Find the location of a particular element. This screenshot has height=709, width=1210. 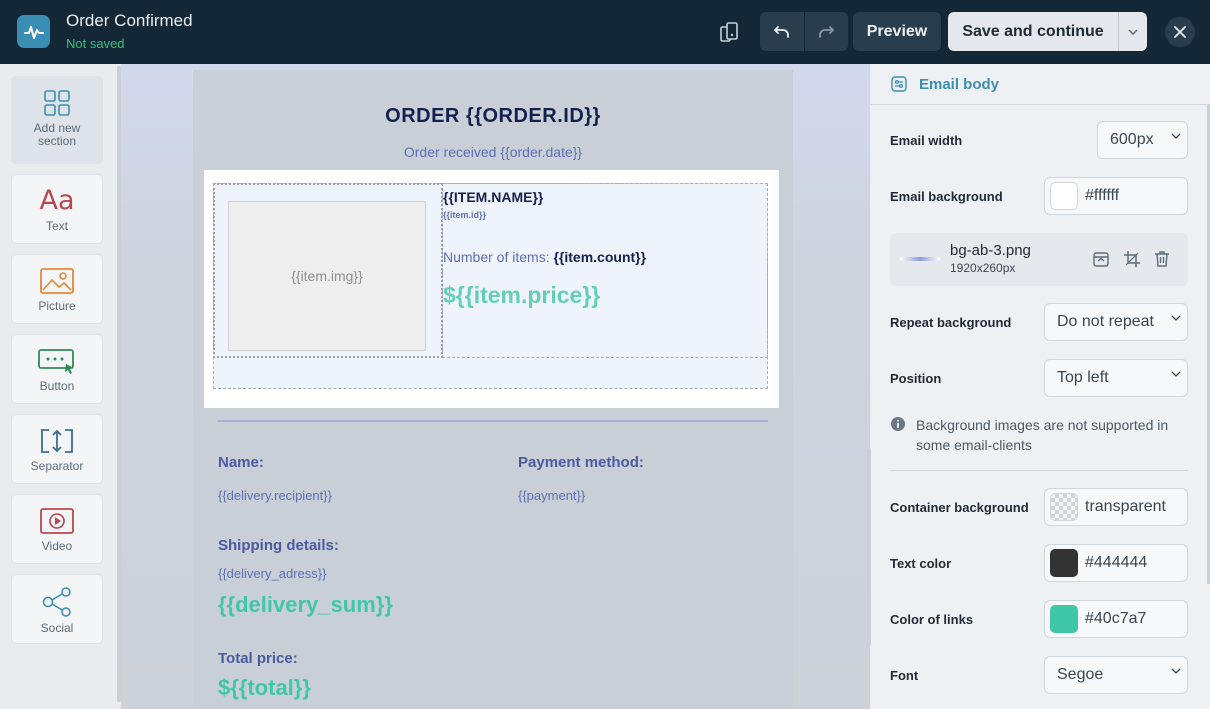

info-icon is located at coordinates (898, 424).